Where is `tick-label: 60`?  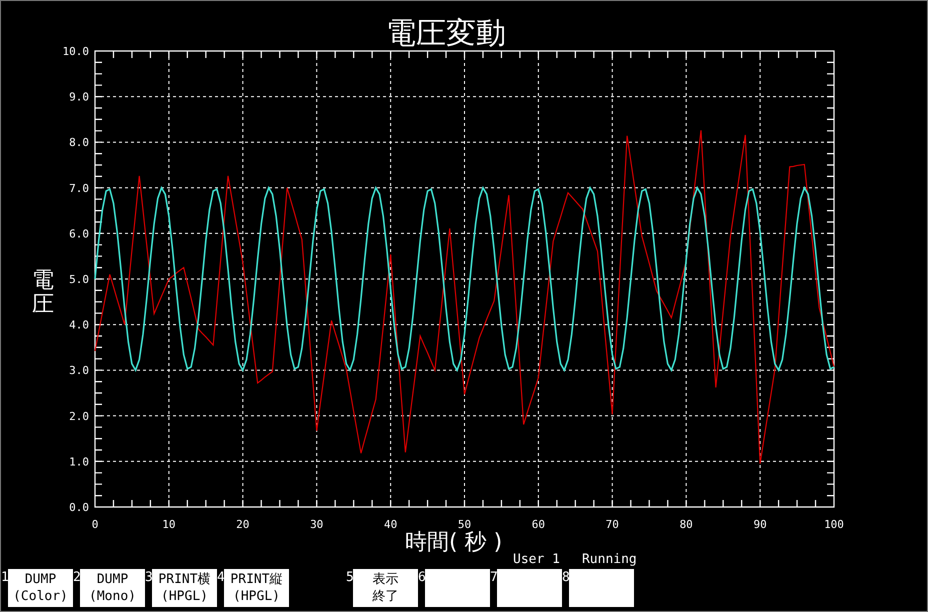 tick-label: 60 is located at coordinates (539, 524).